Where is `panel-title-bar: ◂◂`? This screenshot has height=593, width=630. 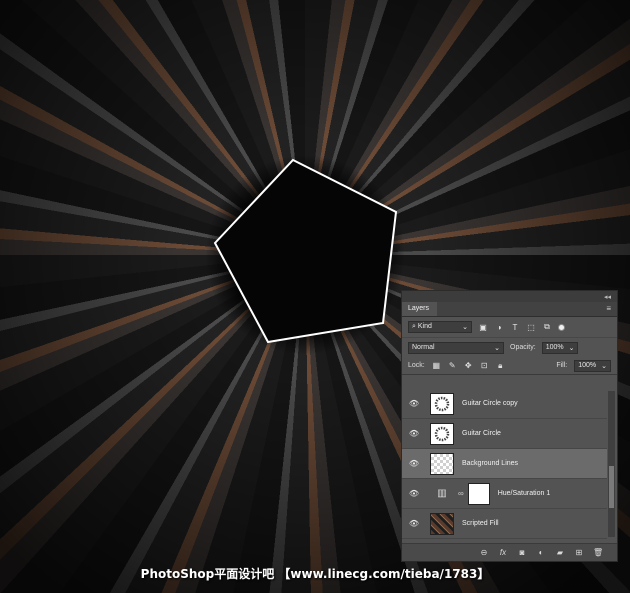
panel-title-bar: ◂◂ is located at coordinates (509, 296).